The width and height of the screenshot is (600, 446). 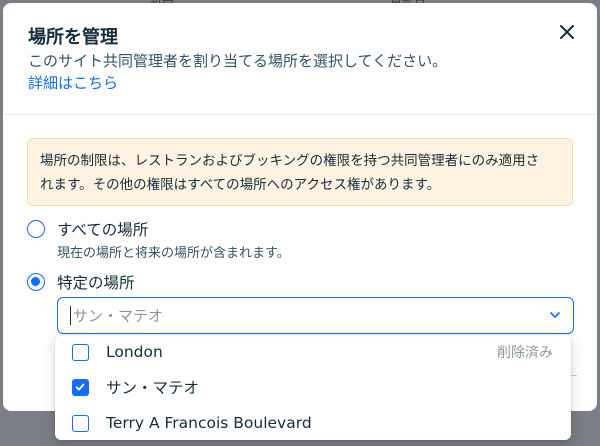 What do you see at coordinates (36, 282) in the screenshot?
I see `radio-button-specific` at bounding box center [36, 282].